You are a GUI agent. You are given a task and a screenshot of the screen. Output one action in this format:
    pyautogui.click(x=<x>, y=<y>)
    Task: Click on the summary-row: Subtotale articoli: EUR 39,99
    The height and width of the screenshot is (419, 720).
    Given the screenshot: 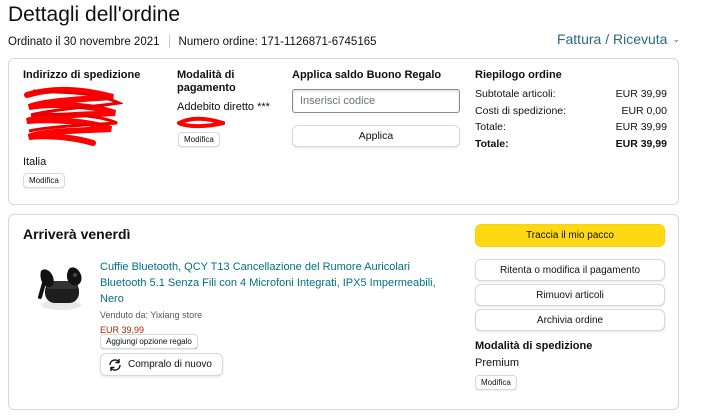 What is the action you would take?
    pyautogui.click(x=571, y=94)
    